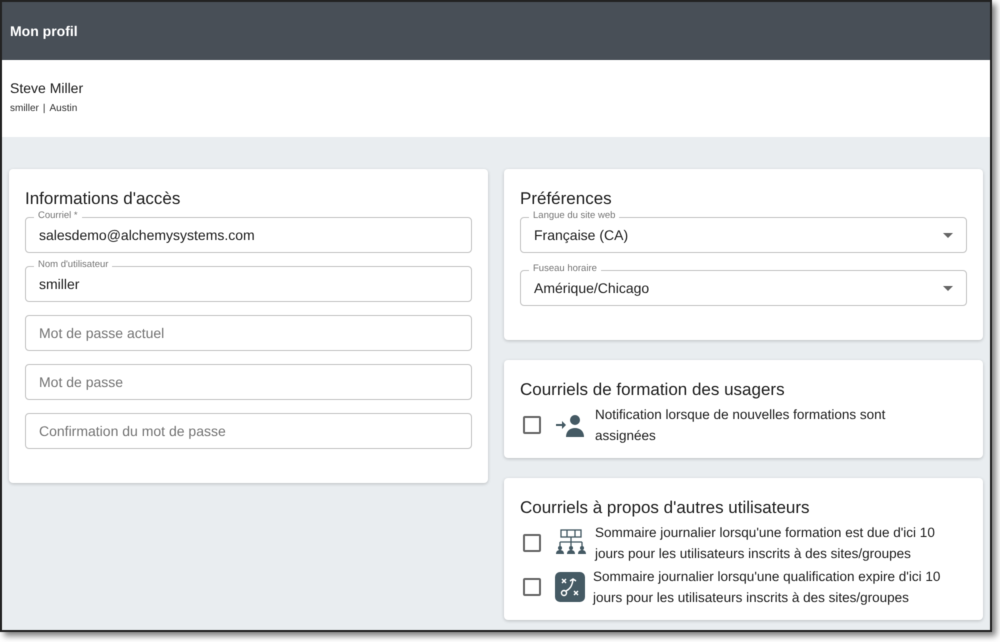 The height and width of the screenshot is (642, 1000). What do you see at coordinates (665, 508) in the screenshot?
I see `card-title: Courriels à propos d'autres utilisateurs` at bounding box center [665, 508].